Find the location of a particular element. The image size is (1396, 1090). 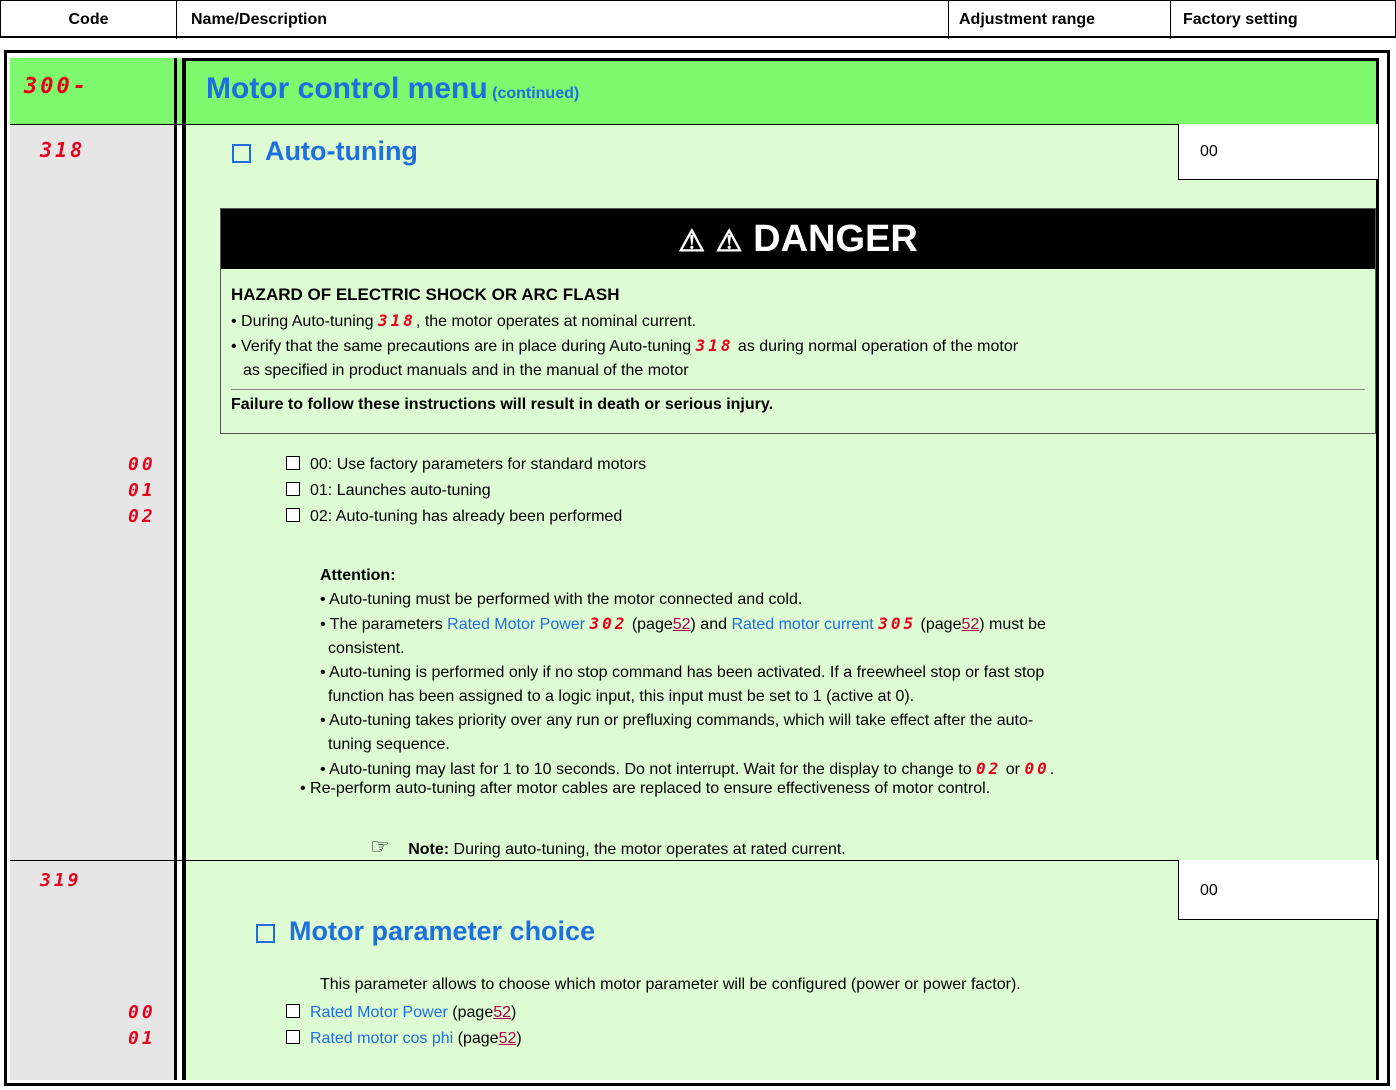

att-2-p1-open: (page is located at coordinates (652, 624).